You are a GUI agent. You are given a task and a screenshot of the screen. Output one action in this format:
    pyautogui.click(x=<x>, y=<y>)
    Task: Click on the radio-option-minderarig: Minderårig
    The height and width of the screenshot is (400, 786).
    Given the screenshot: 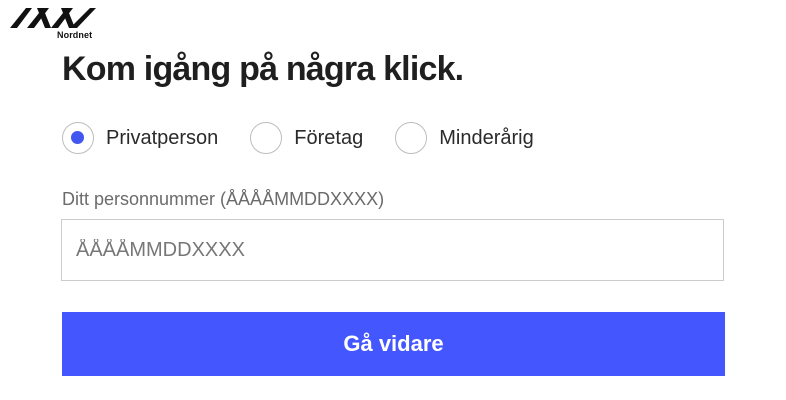 What is the action you would take?
    pyautogui.click(x=464, y=138)
    